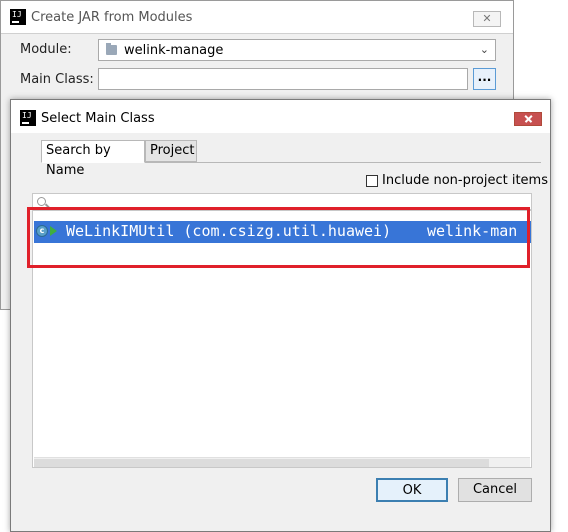 The image size is (568, 532). I want to click on annotation-highlight-box, so click(278, 237).